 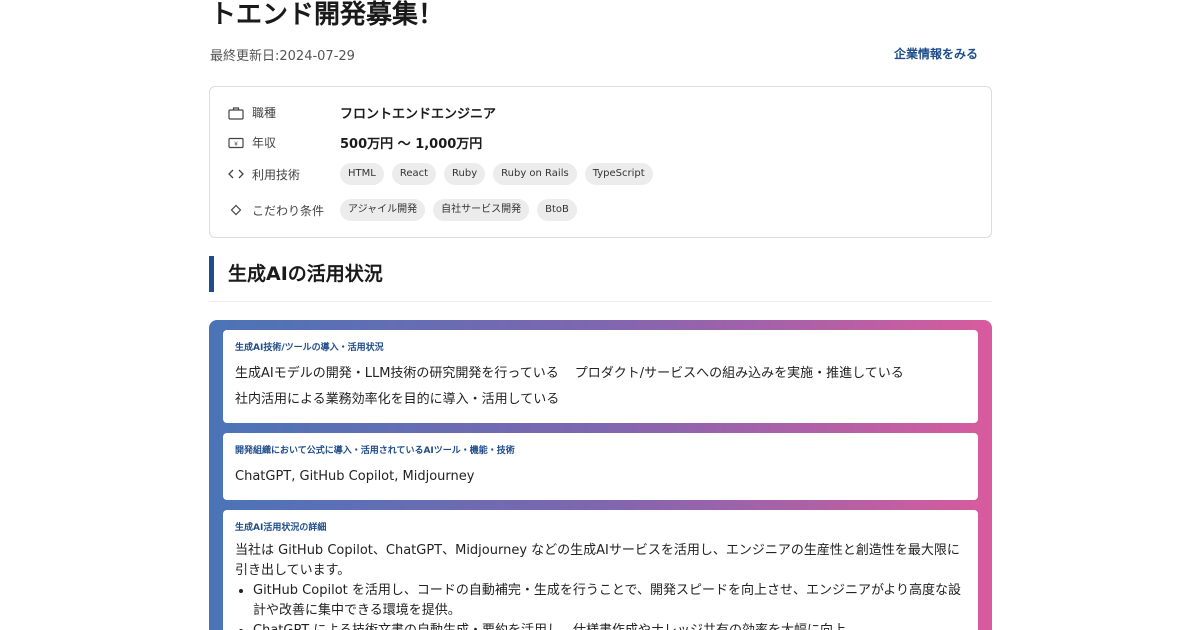 I want to click on preference-tags: アジャイル開発 自社サービス開発 BtoB, so click(x=458, y=210).